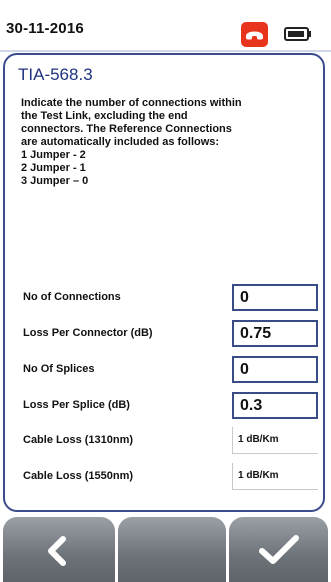 The image size is (331, 582). Describe the element at coordinates (275, 369) in the screenshot. I see `splices-input: 0` at that location.